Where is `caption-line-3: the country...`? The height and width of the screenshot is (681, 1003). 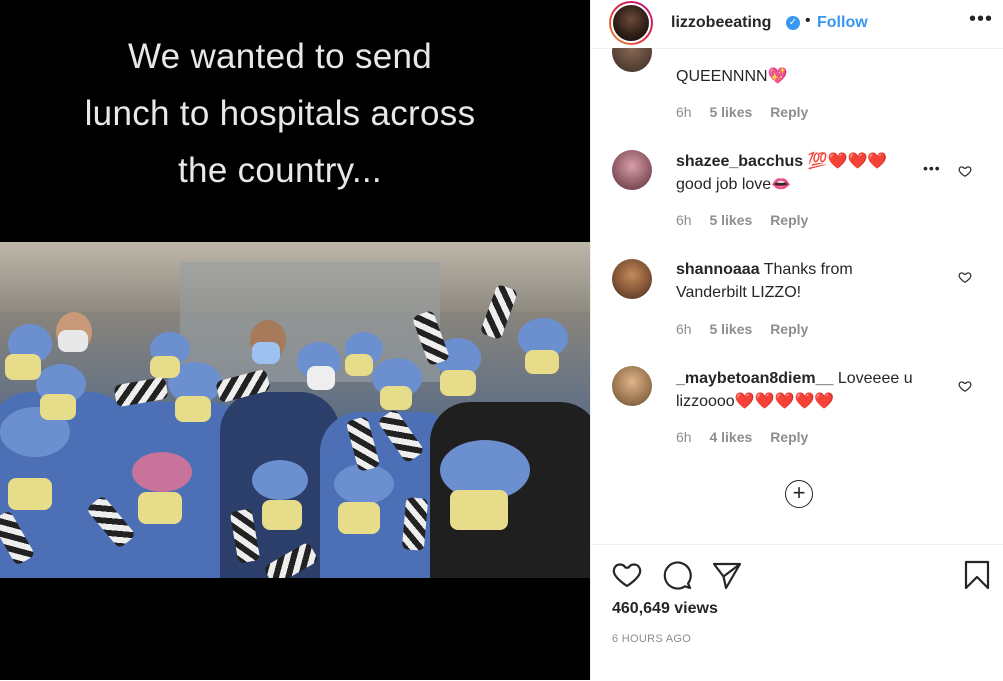
caption-line-3: the country... is located at coordinates (280, 170).